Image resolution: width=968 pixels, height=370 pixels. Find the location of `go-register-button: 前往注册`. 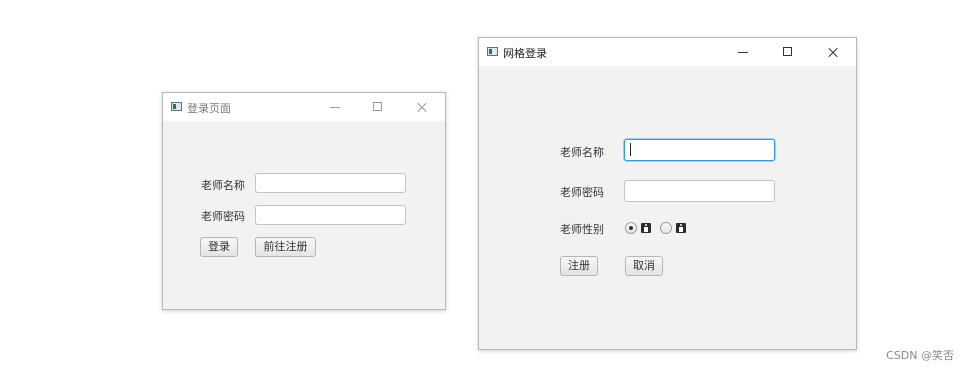

go-register-button: 前往注册 is located at coordinates (285, 247).